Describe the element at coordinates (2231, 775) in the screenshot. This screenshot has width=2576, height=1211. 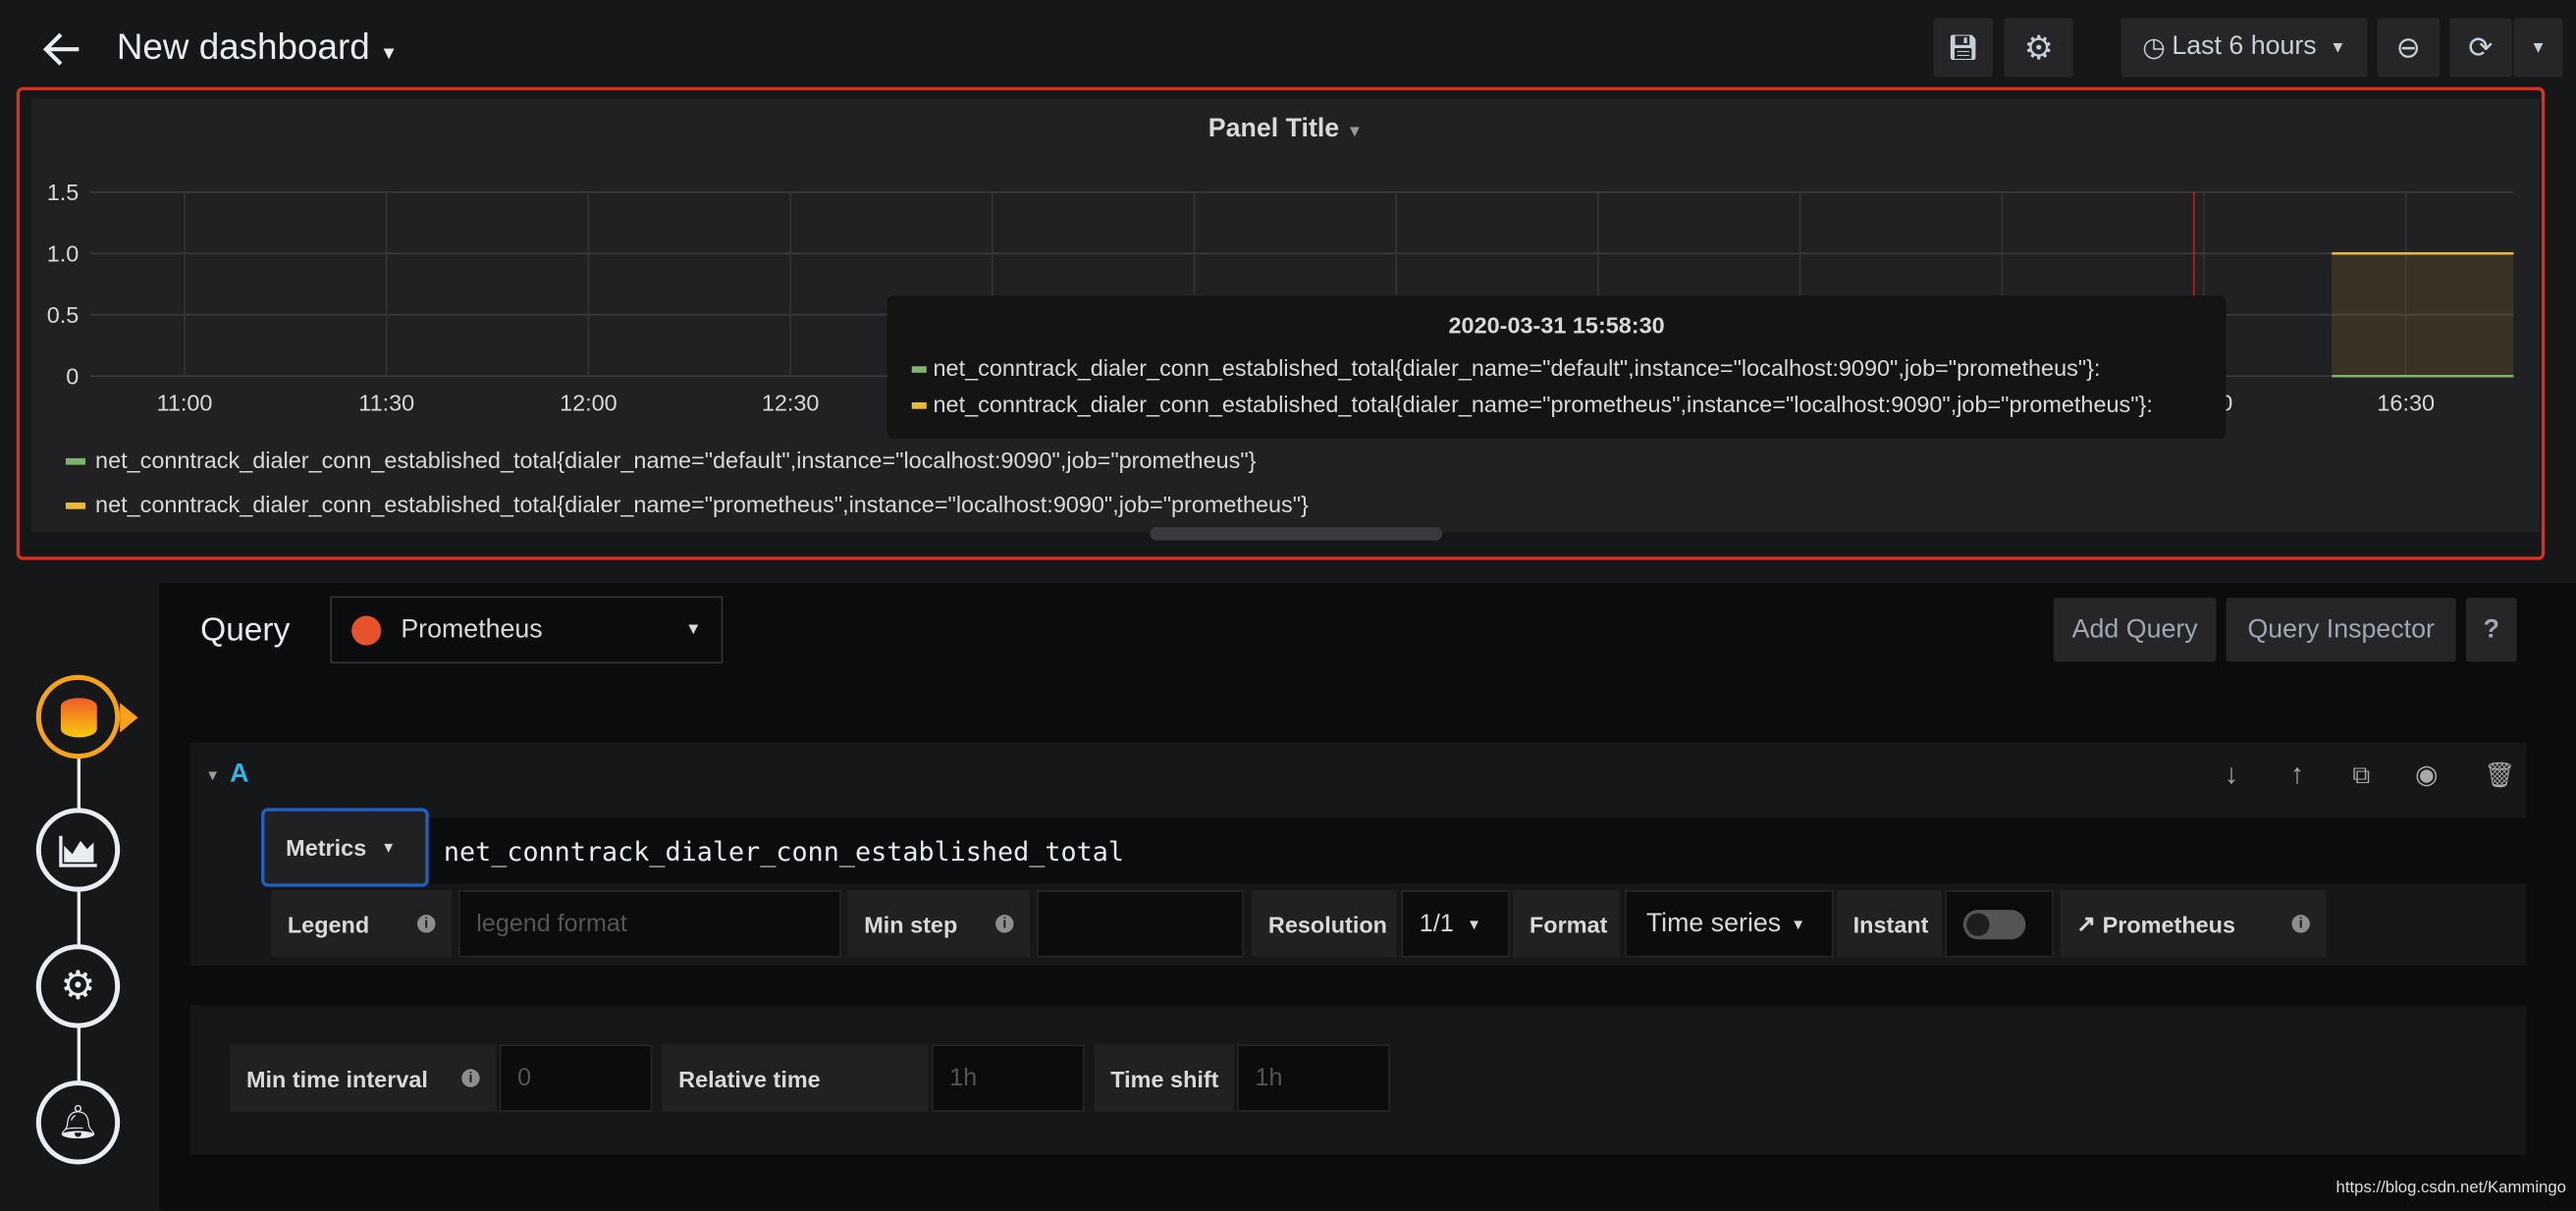
I see `move-down-icon: ↓` at that location.